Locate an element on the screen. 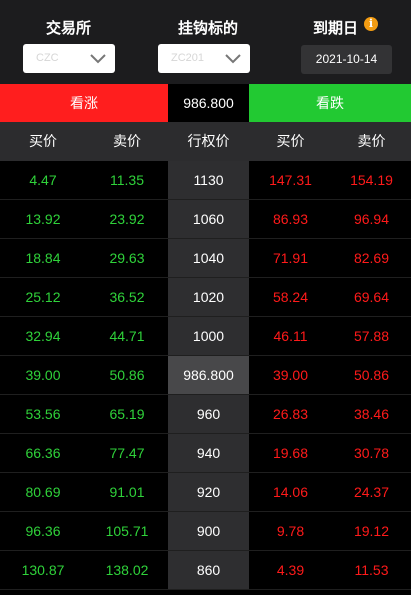 Image resolution: width=411 pixels, height=595 pixels. put-ask-cell: 69.64 is located at coordinates (371, 297).